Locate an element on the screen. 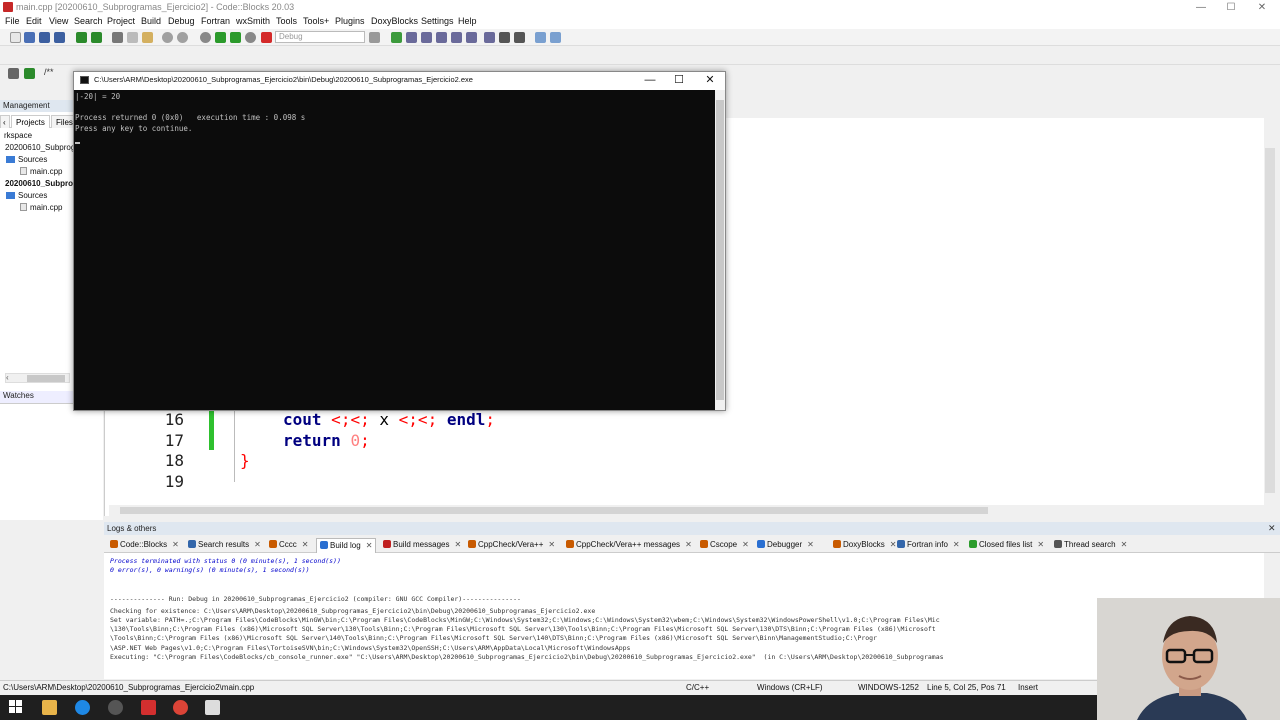  tree-sources-1: Sources is located at coordinates (26, 159).